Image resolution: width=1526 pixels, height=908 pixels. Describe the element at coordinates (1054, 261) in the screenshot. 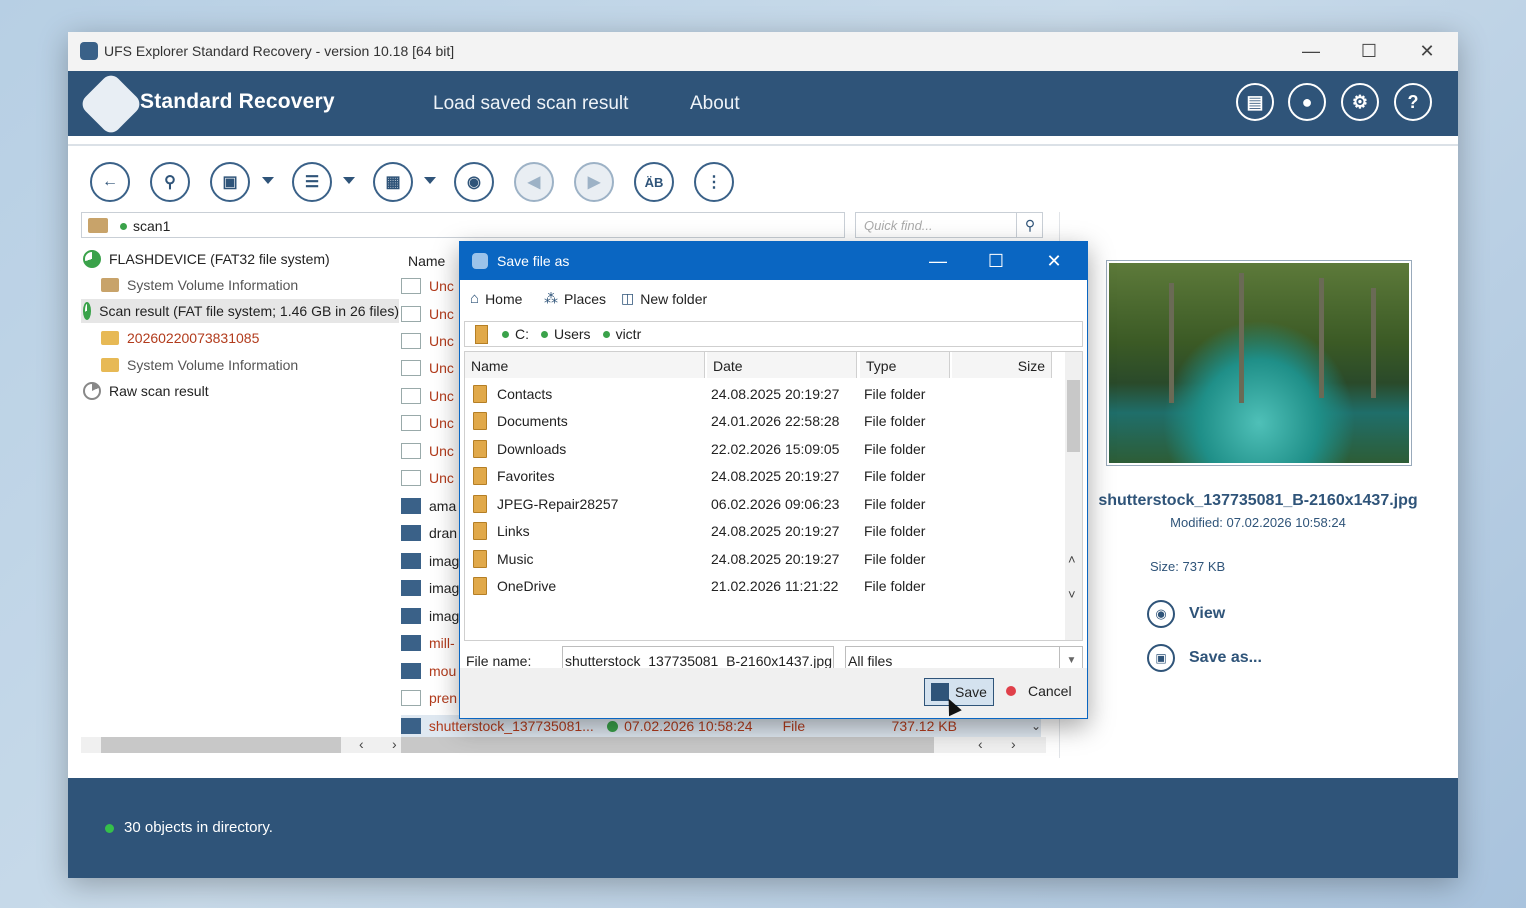

I see `dialog-close-button: ✕` at that location.